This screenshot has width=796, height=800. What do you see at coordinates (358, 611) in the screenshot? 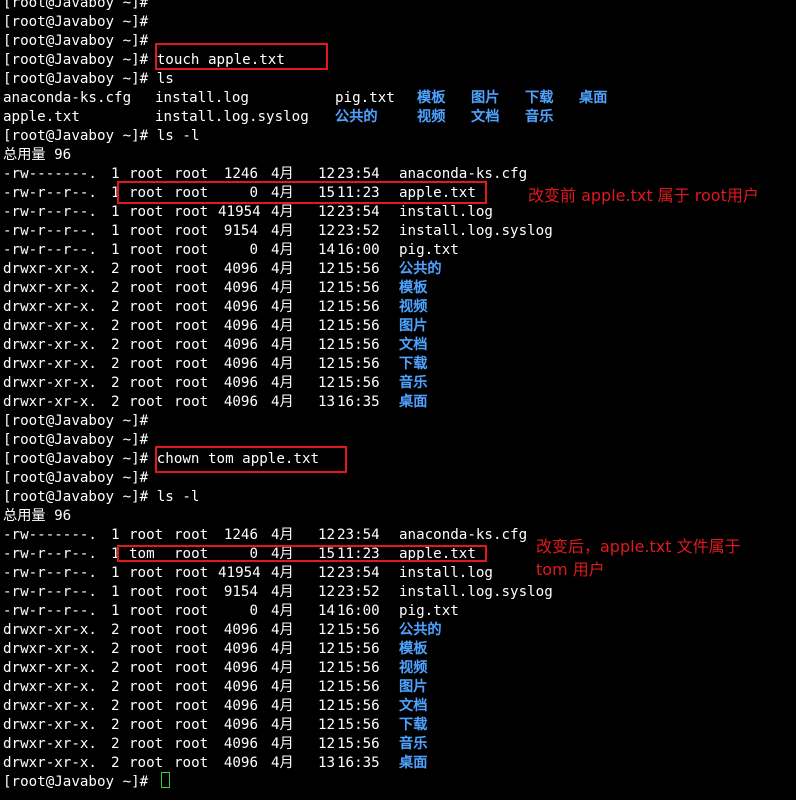
I see `file-time: 16:00` at bounding box center [358, 611].